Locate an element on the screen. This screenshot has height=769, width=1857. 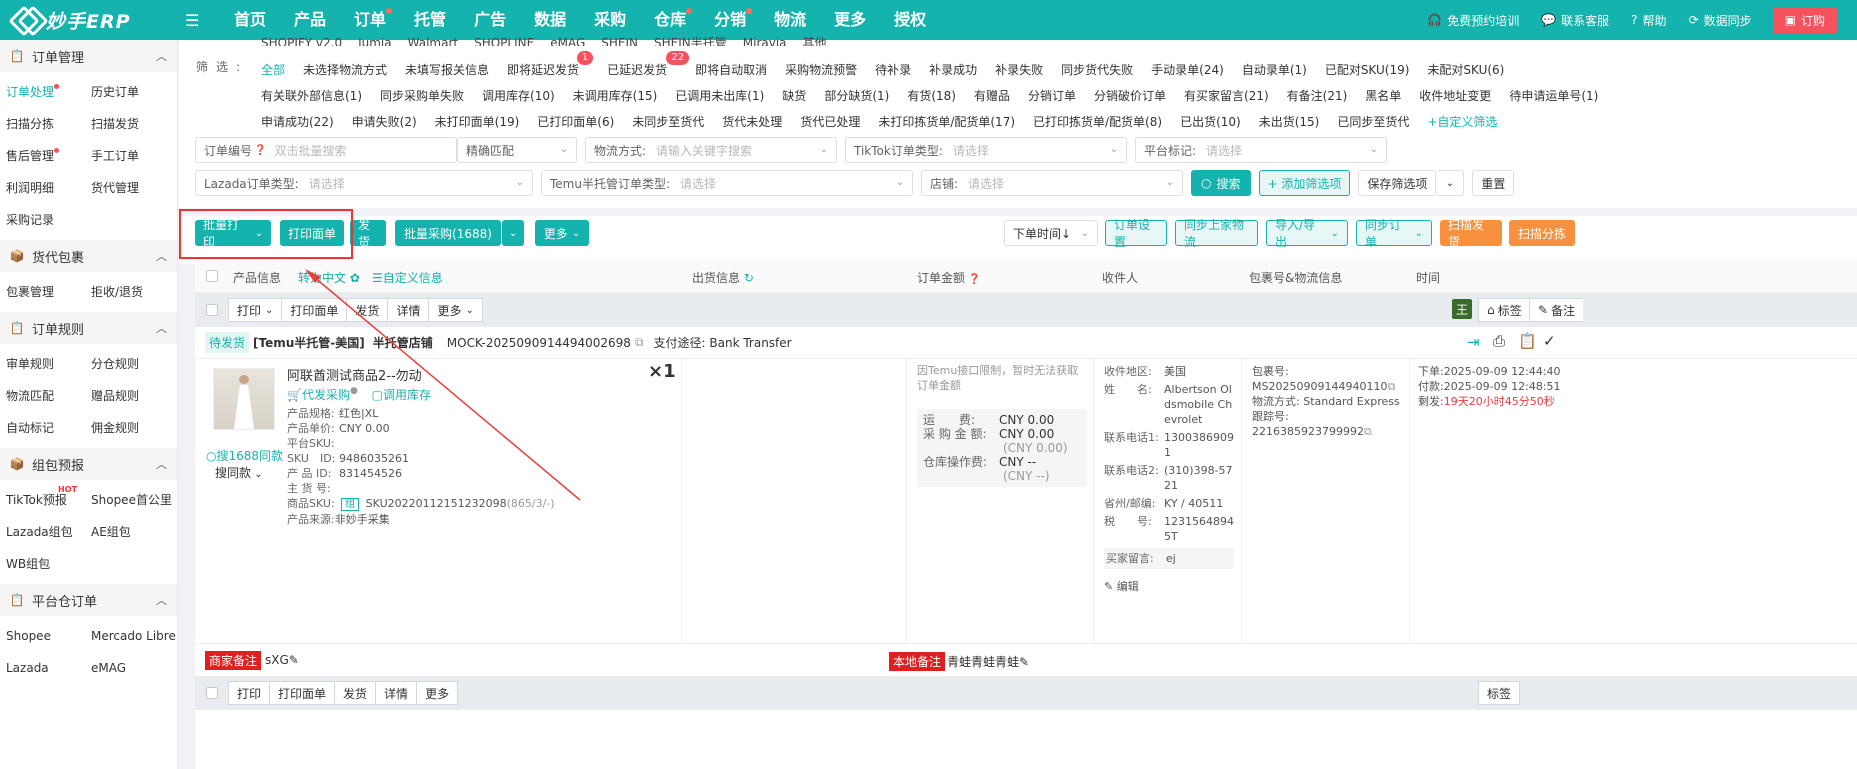
support-link: 💬 联系客服 is located at coordinates (1575, 20).